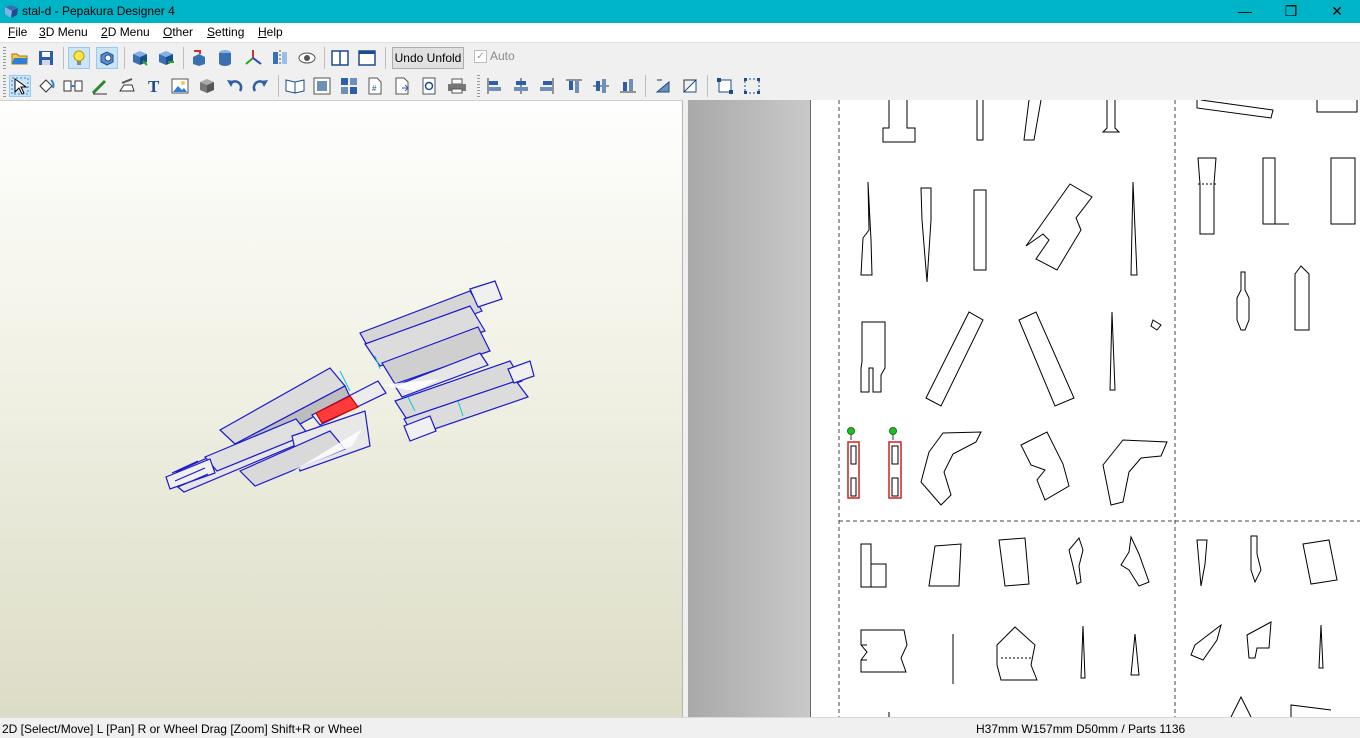 This screenshot has height=738, width=1360. What do you see at coordinates (63, 32) in the screenshot?
I see `menu-3d: 3D Menu` at bounding box center [63, 32].